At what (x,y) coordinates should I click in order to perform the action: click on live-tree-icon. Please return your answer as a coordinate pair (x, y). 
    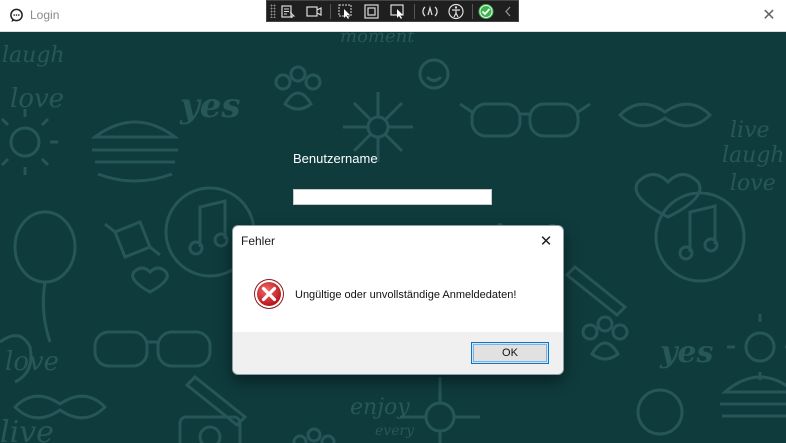
    Looking at the image, I should click on (288, 11).